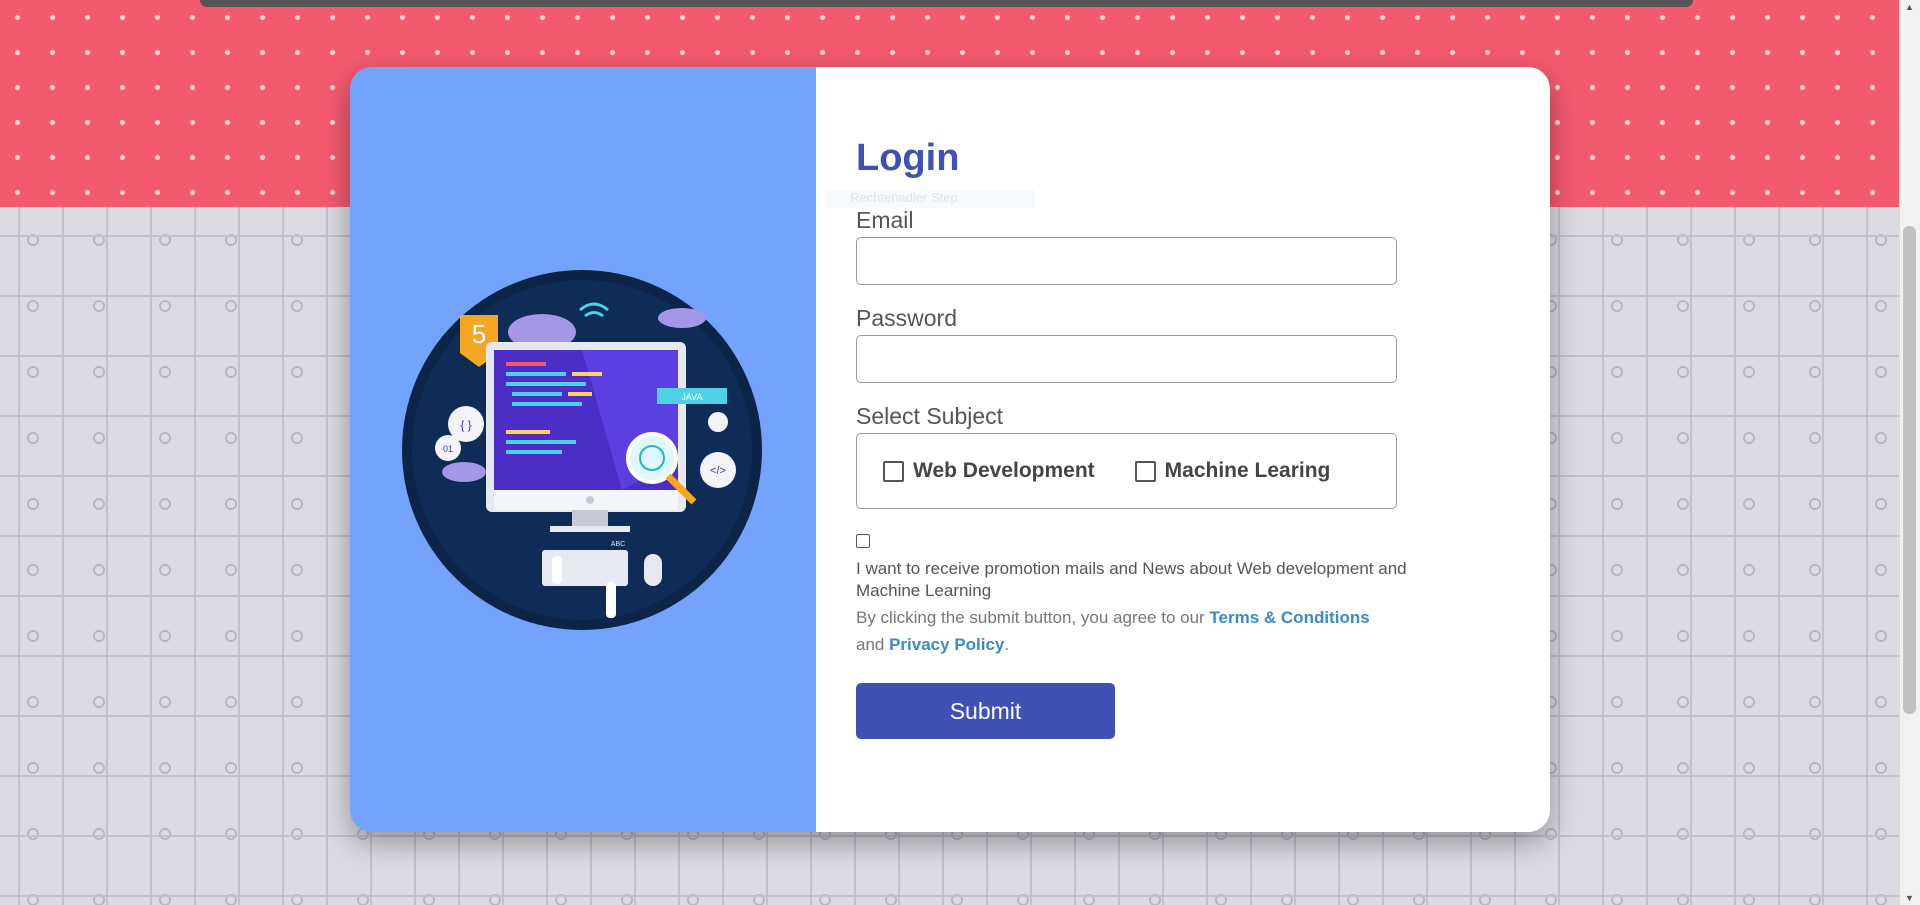 This screenshot has width=1920, height=905. I want to click on subject-label: Select Subject, so click(930, 416).